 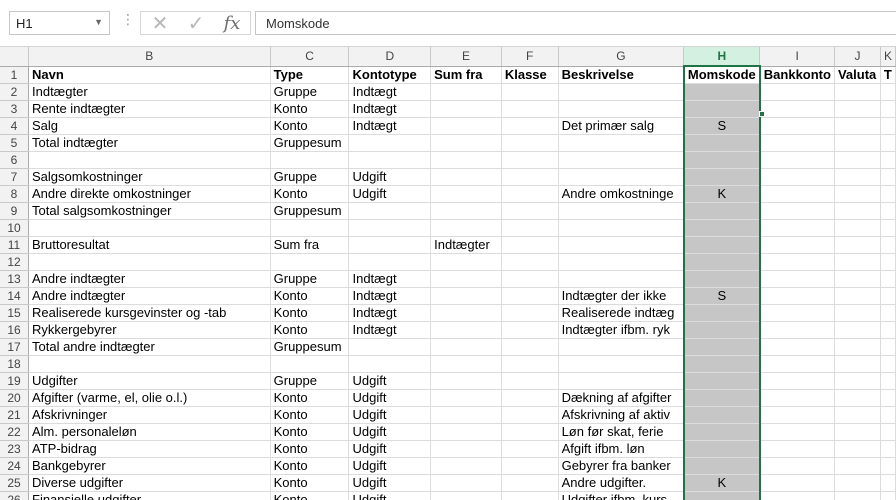 What do you see at coordinates (466, 228) in the screenshot?
I see `cell-e10` at bounding box center [466, 228].